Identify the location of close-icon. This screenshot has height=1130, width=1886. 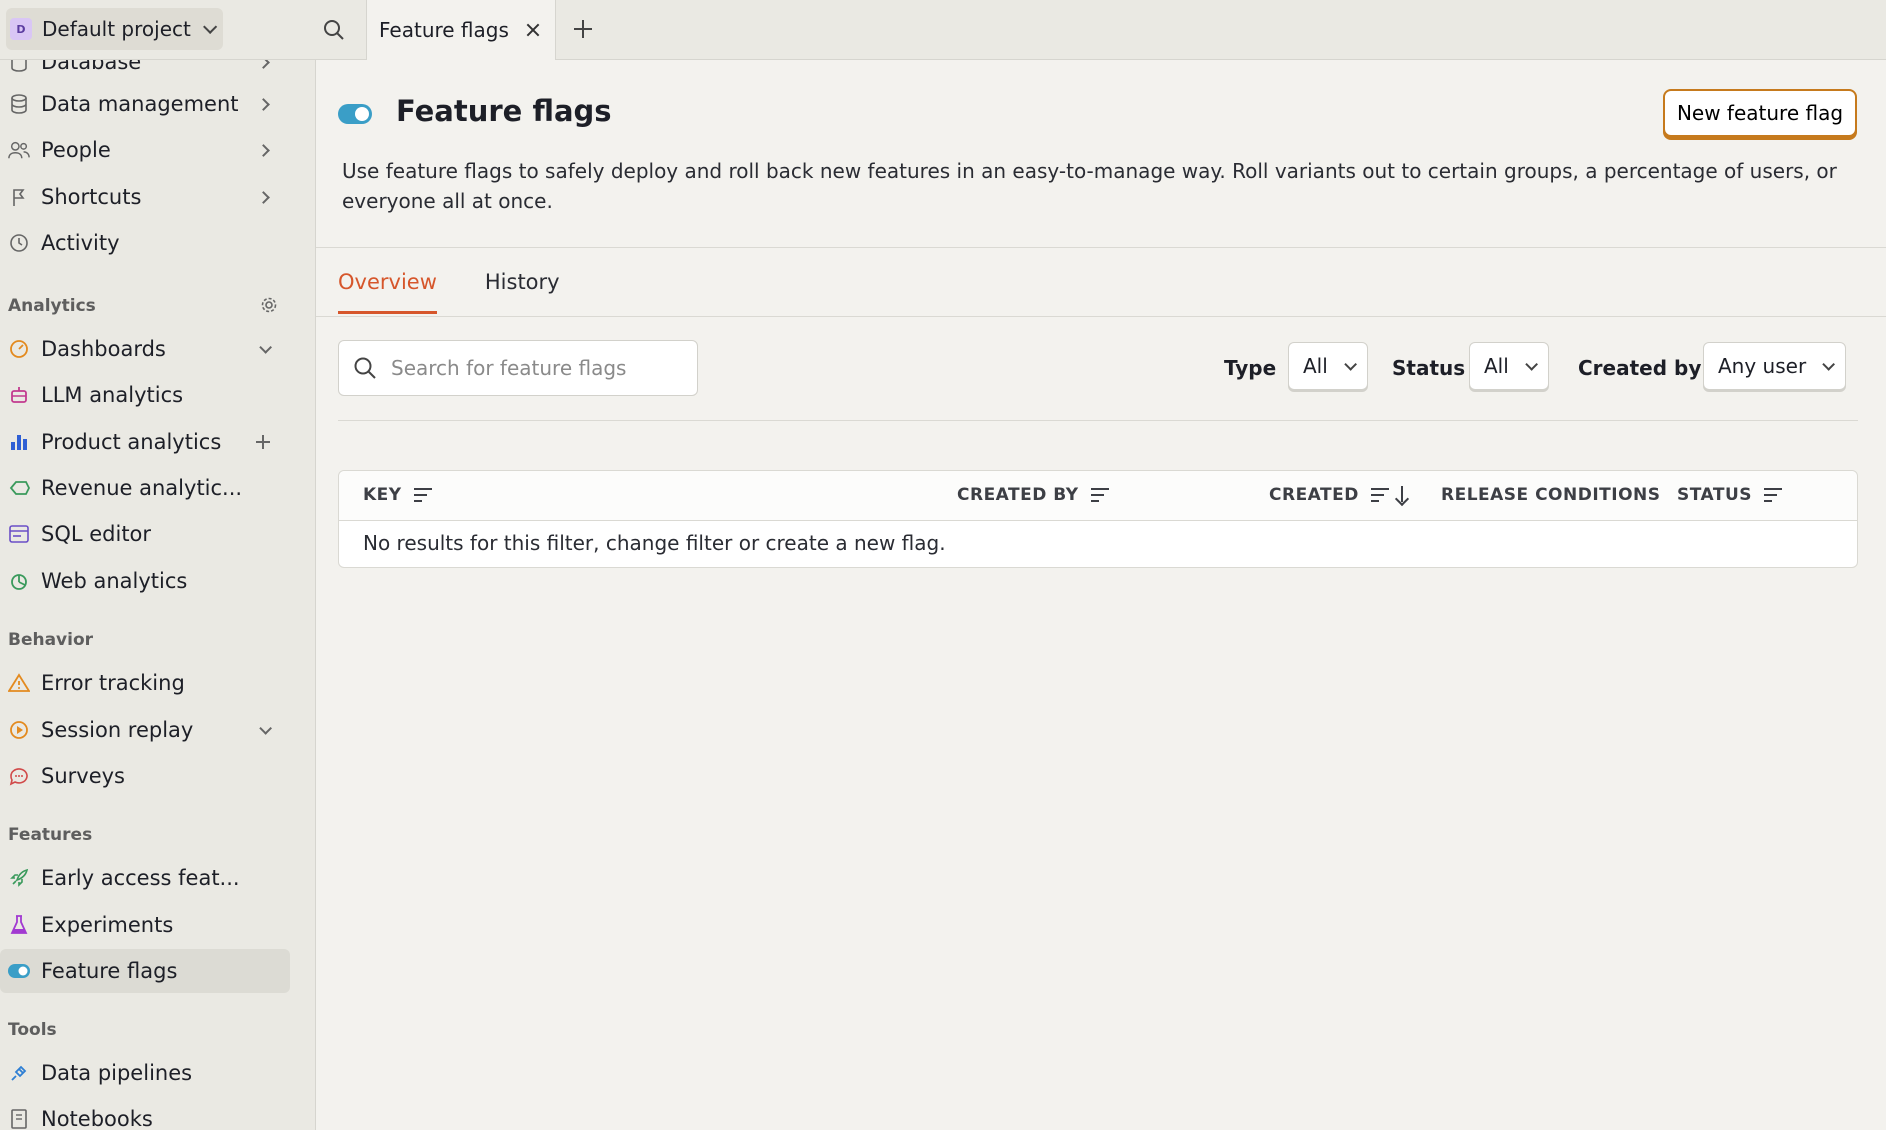
(533, 30).